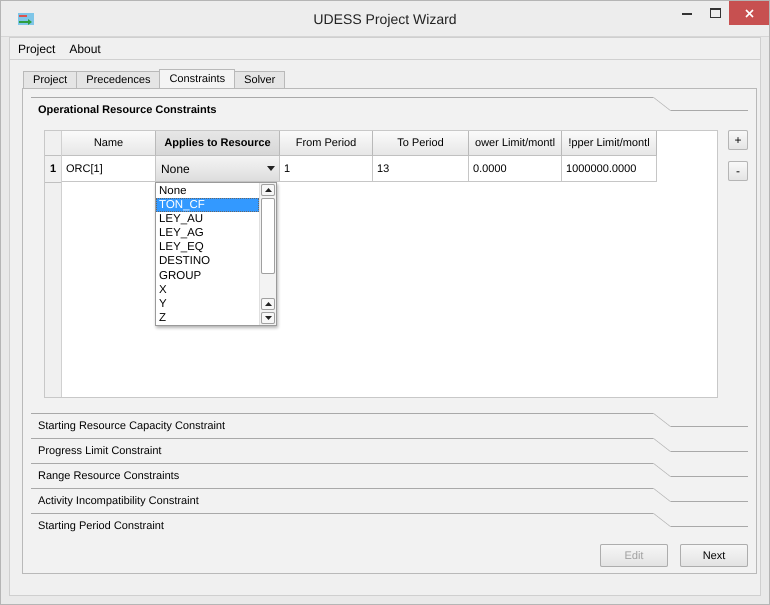  Describe the element at coordinates (85, 49) in the screenshot. I see `menu-item: About` at that location.